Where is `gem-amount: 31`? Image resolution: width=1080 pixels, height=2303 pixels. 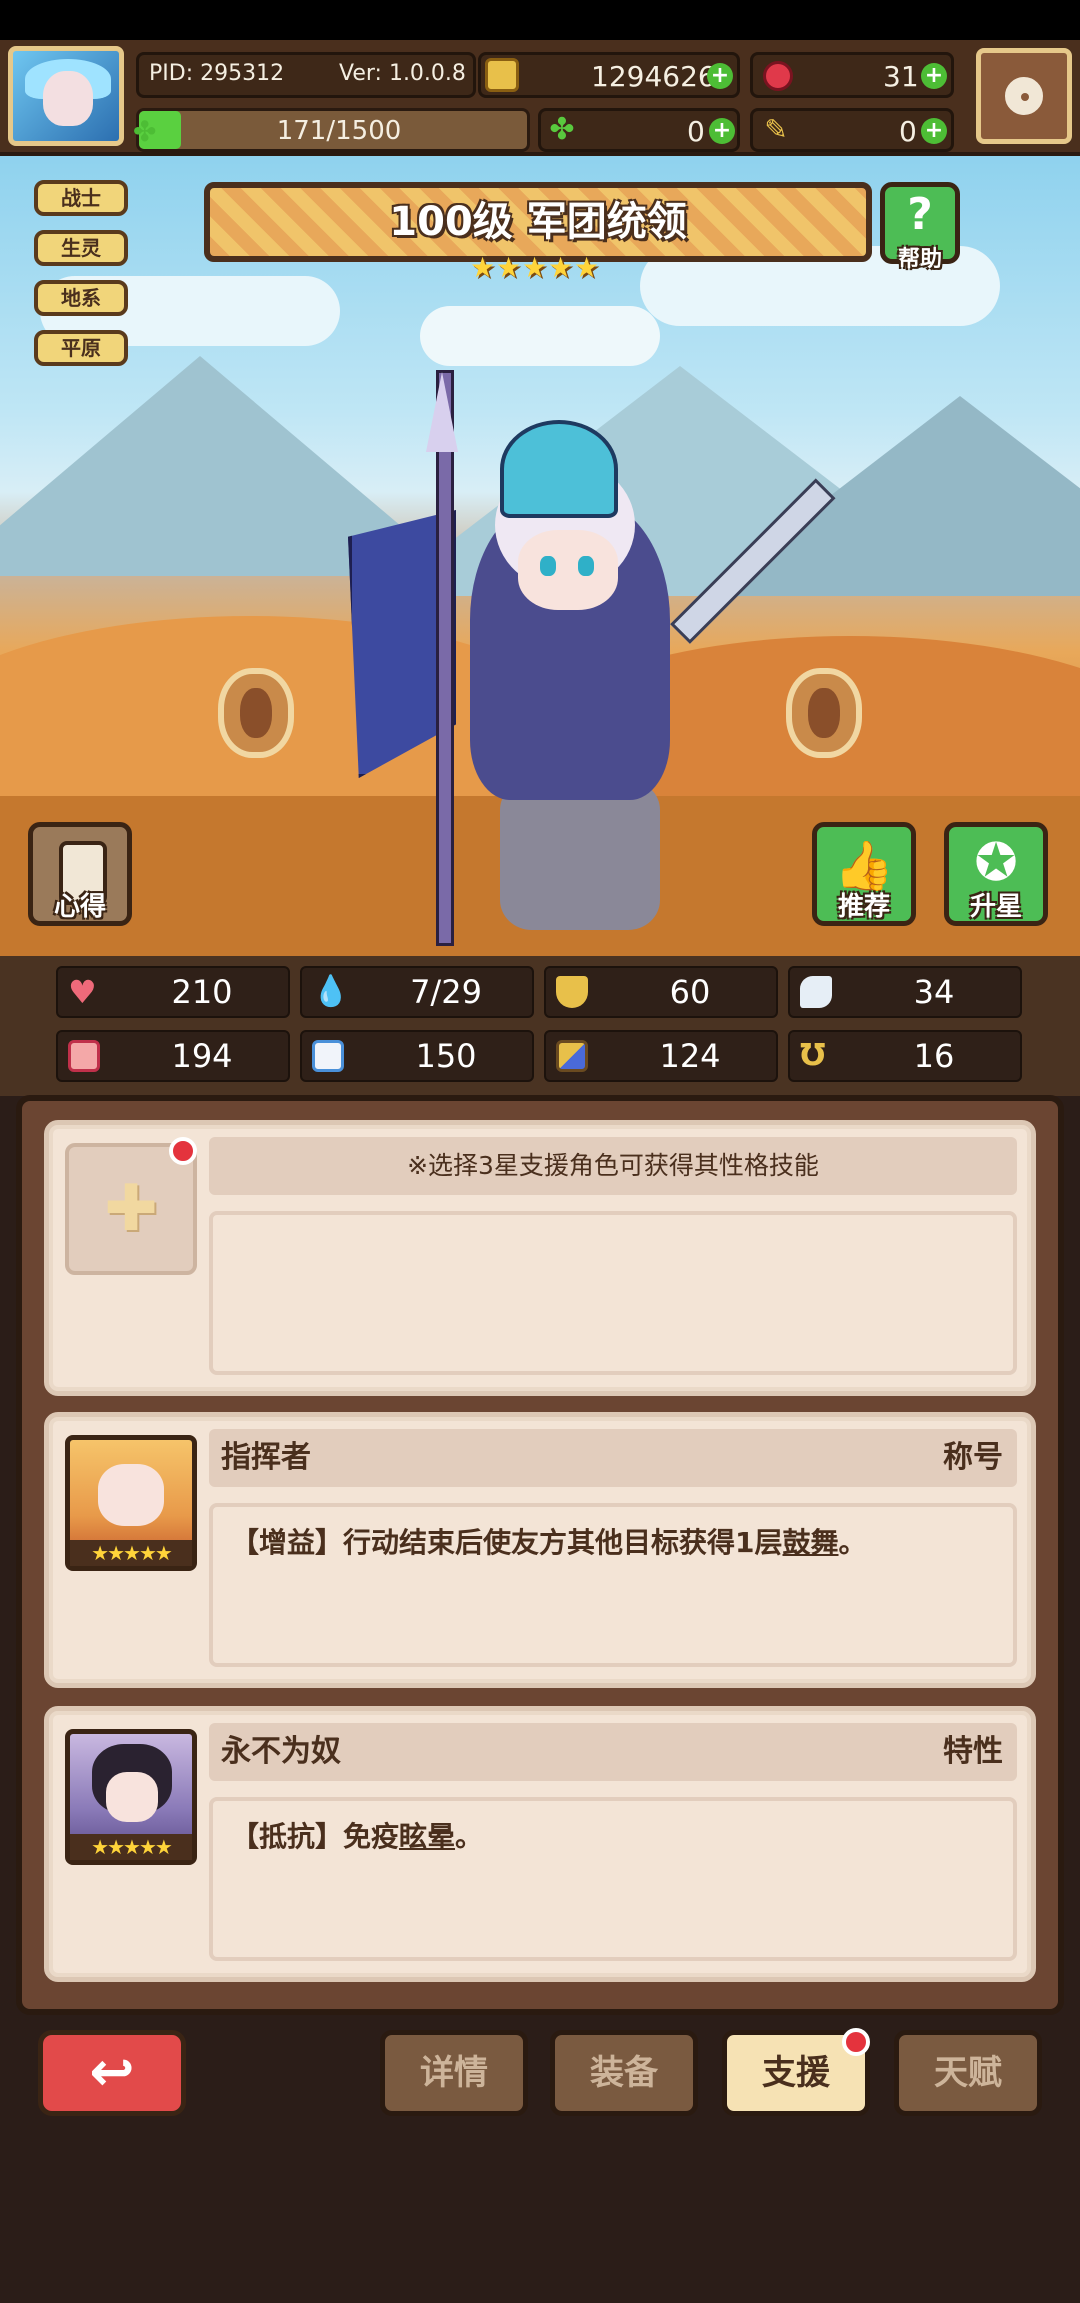
gem-amount: 31 is located at coordinates (901, 76).